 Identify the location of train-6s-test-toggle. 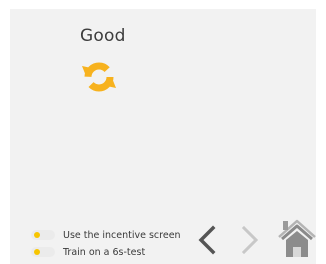
(43, 252).